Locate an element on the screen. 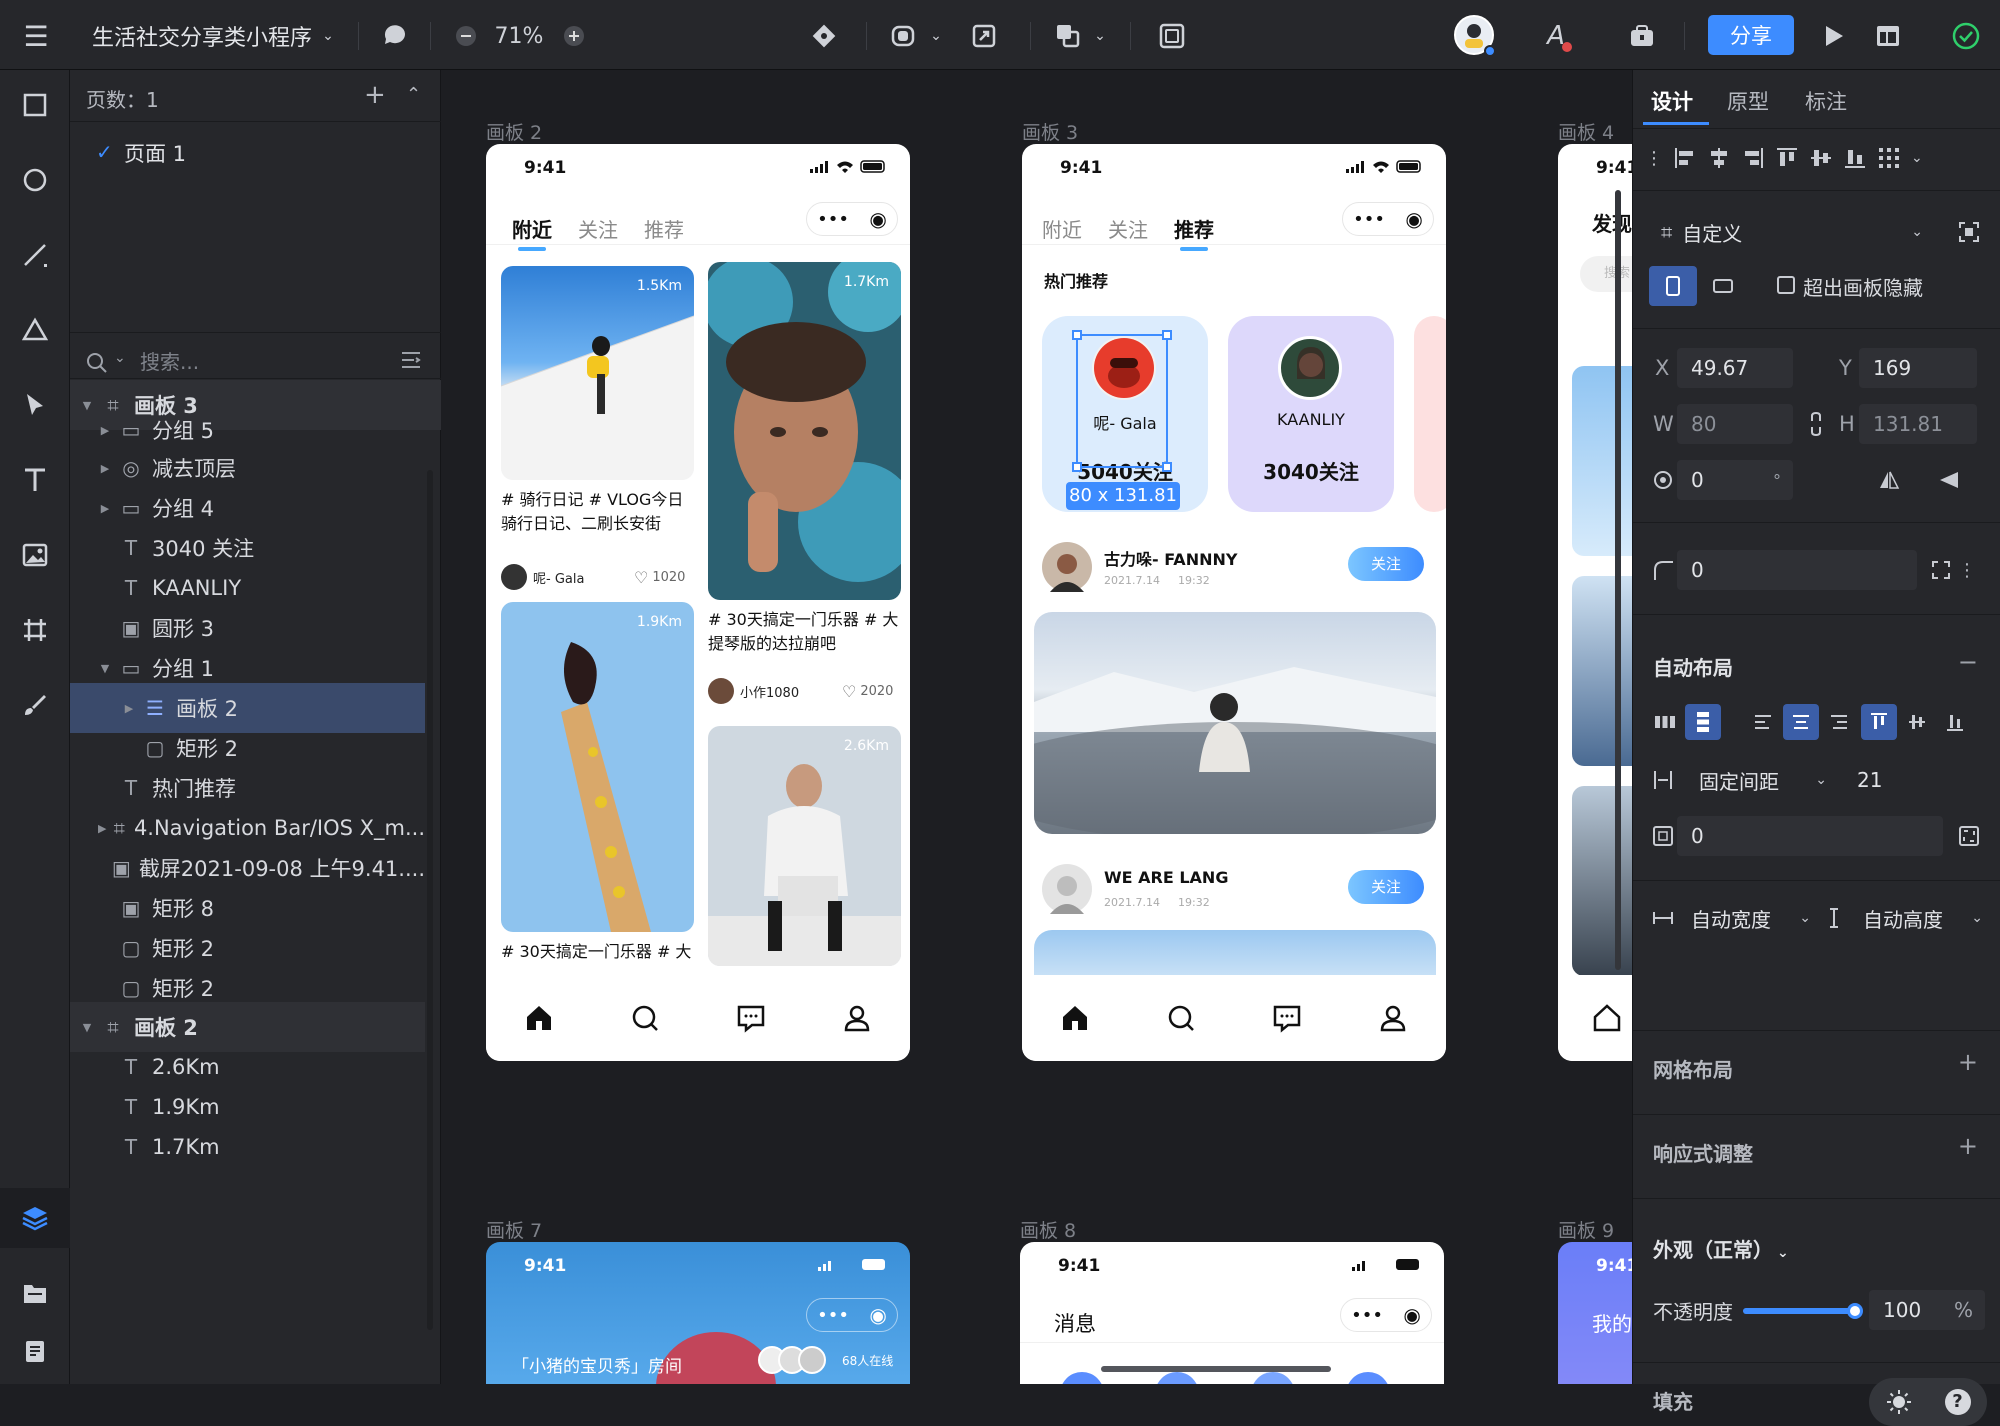  share-button: 分享 is located at coordinates (1751, 35).